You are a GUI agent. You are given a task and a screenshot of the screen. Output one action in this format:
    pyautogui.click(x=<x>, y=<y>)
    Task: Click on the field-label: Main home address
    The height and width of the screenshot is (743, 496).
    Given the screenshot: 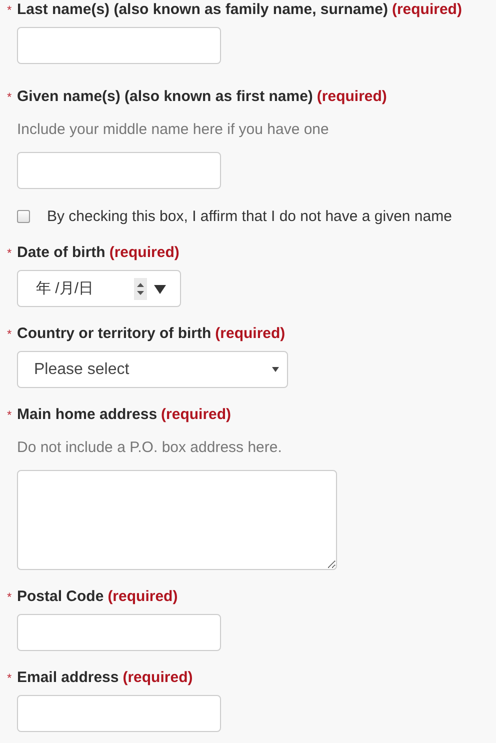 What is the action you would take?
    pyautogui.click(x=87, y=415)
    